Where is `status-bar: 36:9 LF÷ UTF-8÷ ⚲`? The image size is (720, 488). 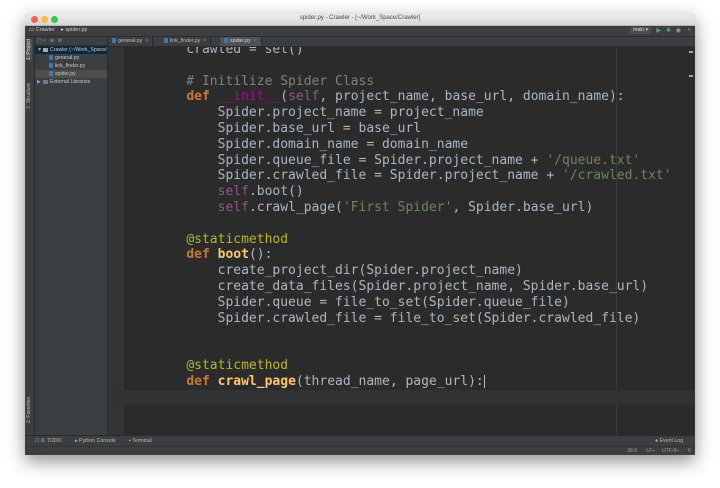
status-bar: 36:9 LF÷ UTF-8÷ ⚲ is located at coordinates (360, 450).